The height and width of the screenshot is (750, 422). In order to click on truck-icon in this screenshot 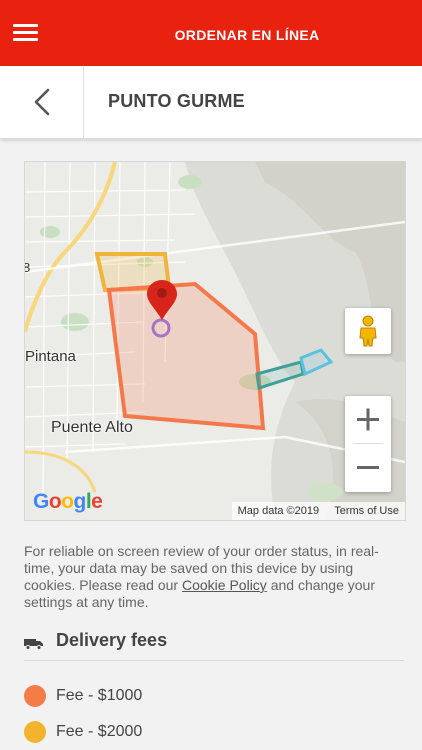, I will do `click(33, 644)`.